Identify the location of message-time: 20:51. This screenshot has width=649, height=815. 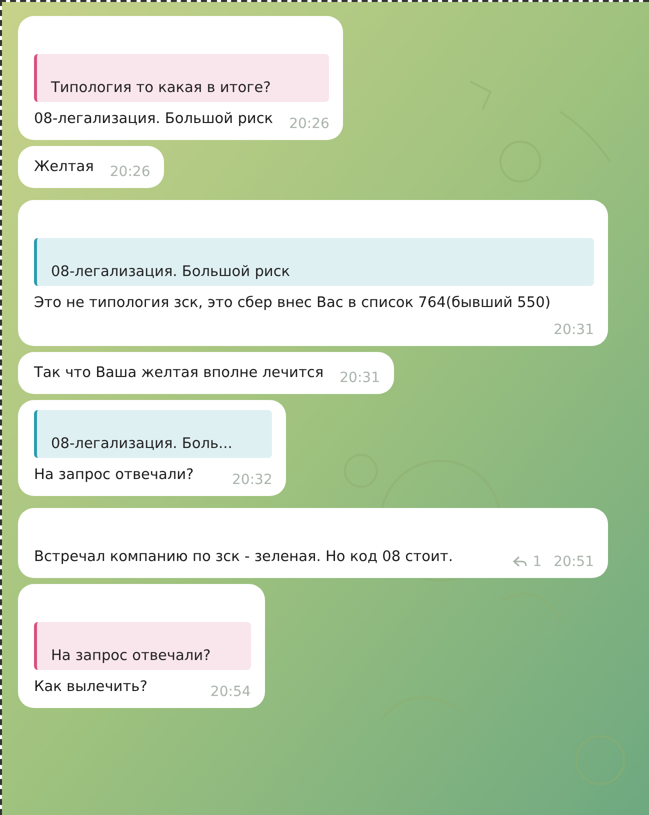
(574, 562).